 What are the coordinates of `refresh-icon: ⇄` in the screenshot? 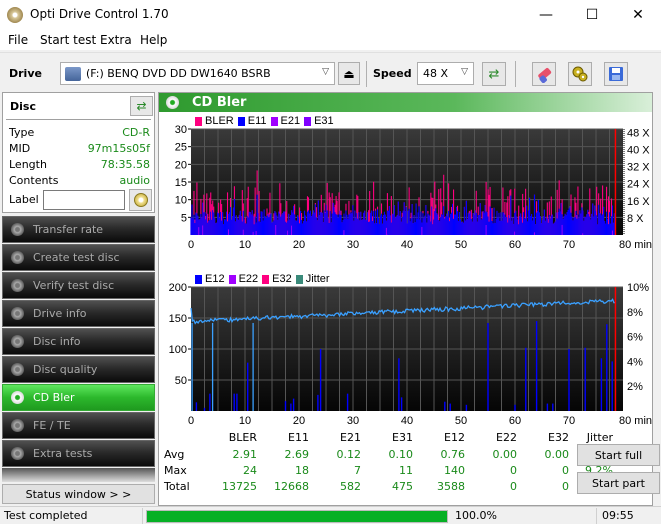 It's located at (141, 106).